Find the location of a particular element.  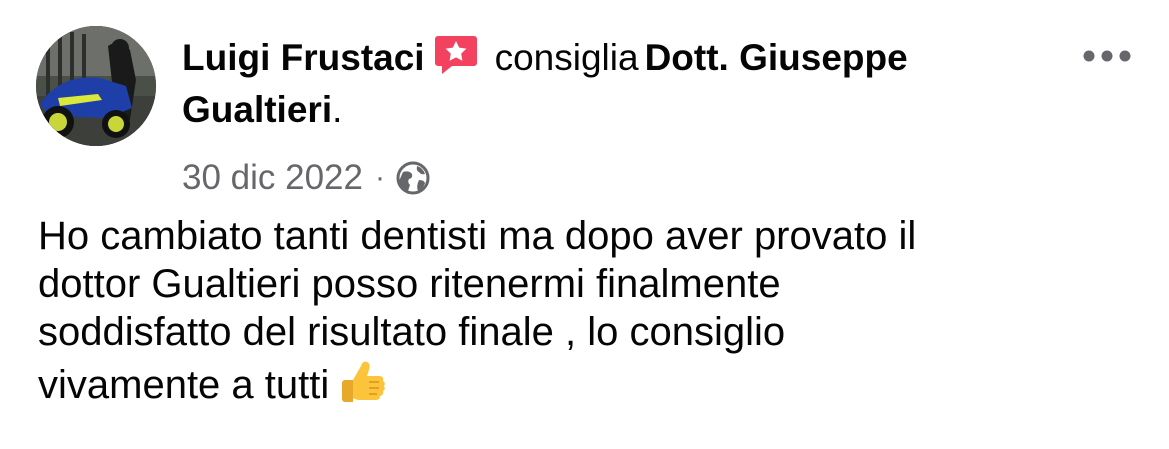

post-body-line: vivamente a tutti is located at coordinates (184, 385).